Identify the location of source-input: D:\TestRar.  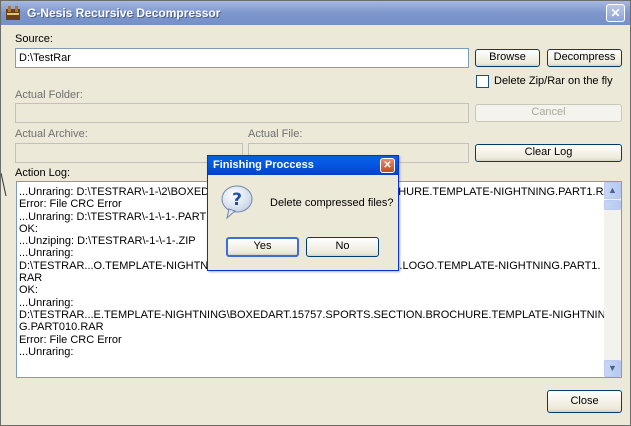
(242, 58).